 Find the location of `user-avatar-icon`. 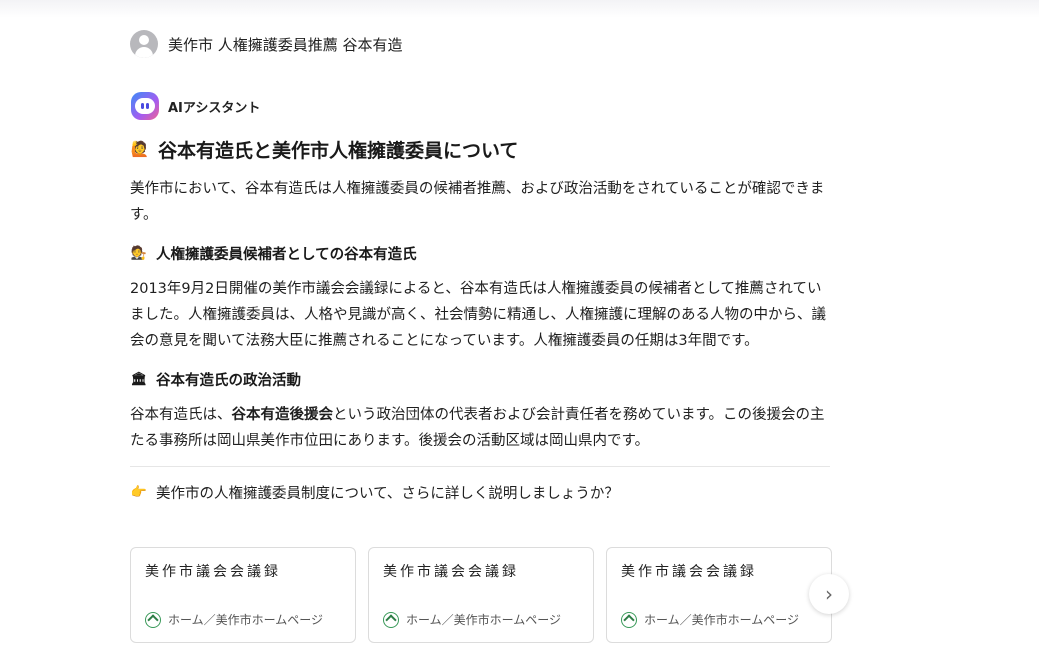

user-avatar-icon is located at coordinates (144, 44).